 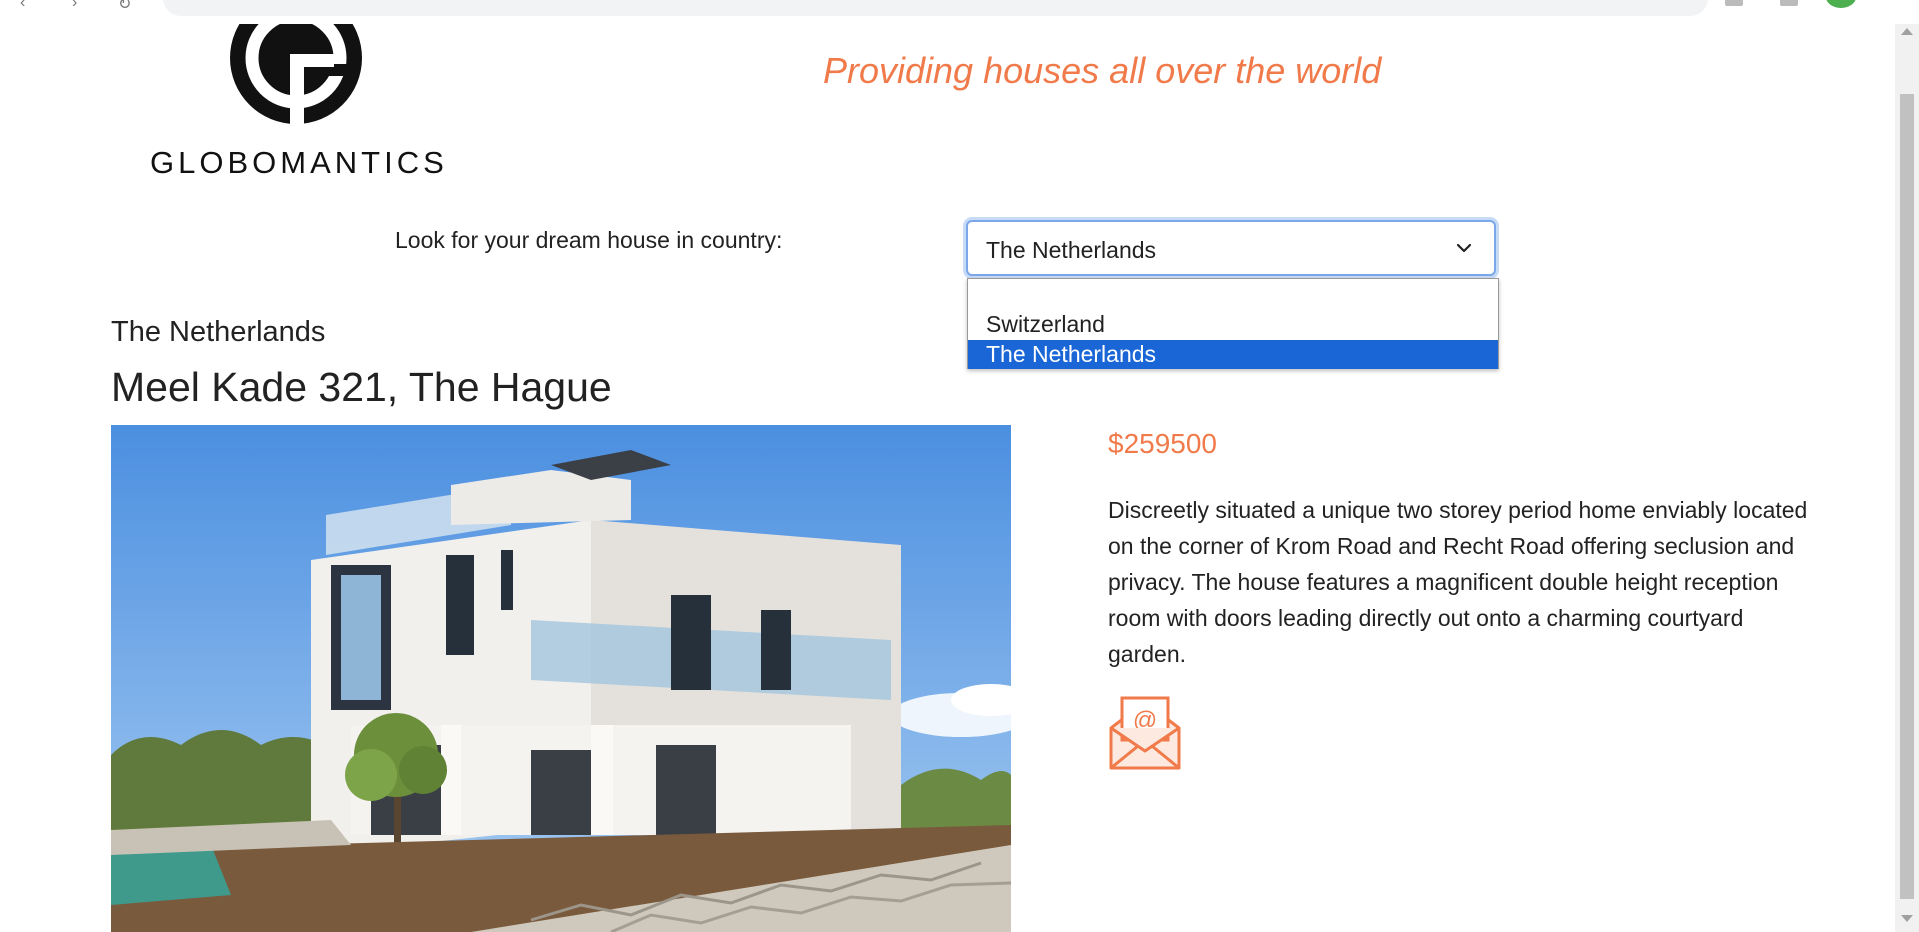 I want to click on brand-logo: GLOBOMANTICS, so click(x=299, y=104).